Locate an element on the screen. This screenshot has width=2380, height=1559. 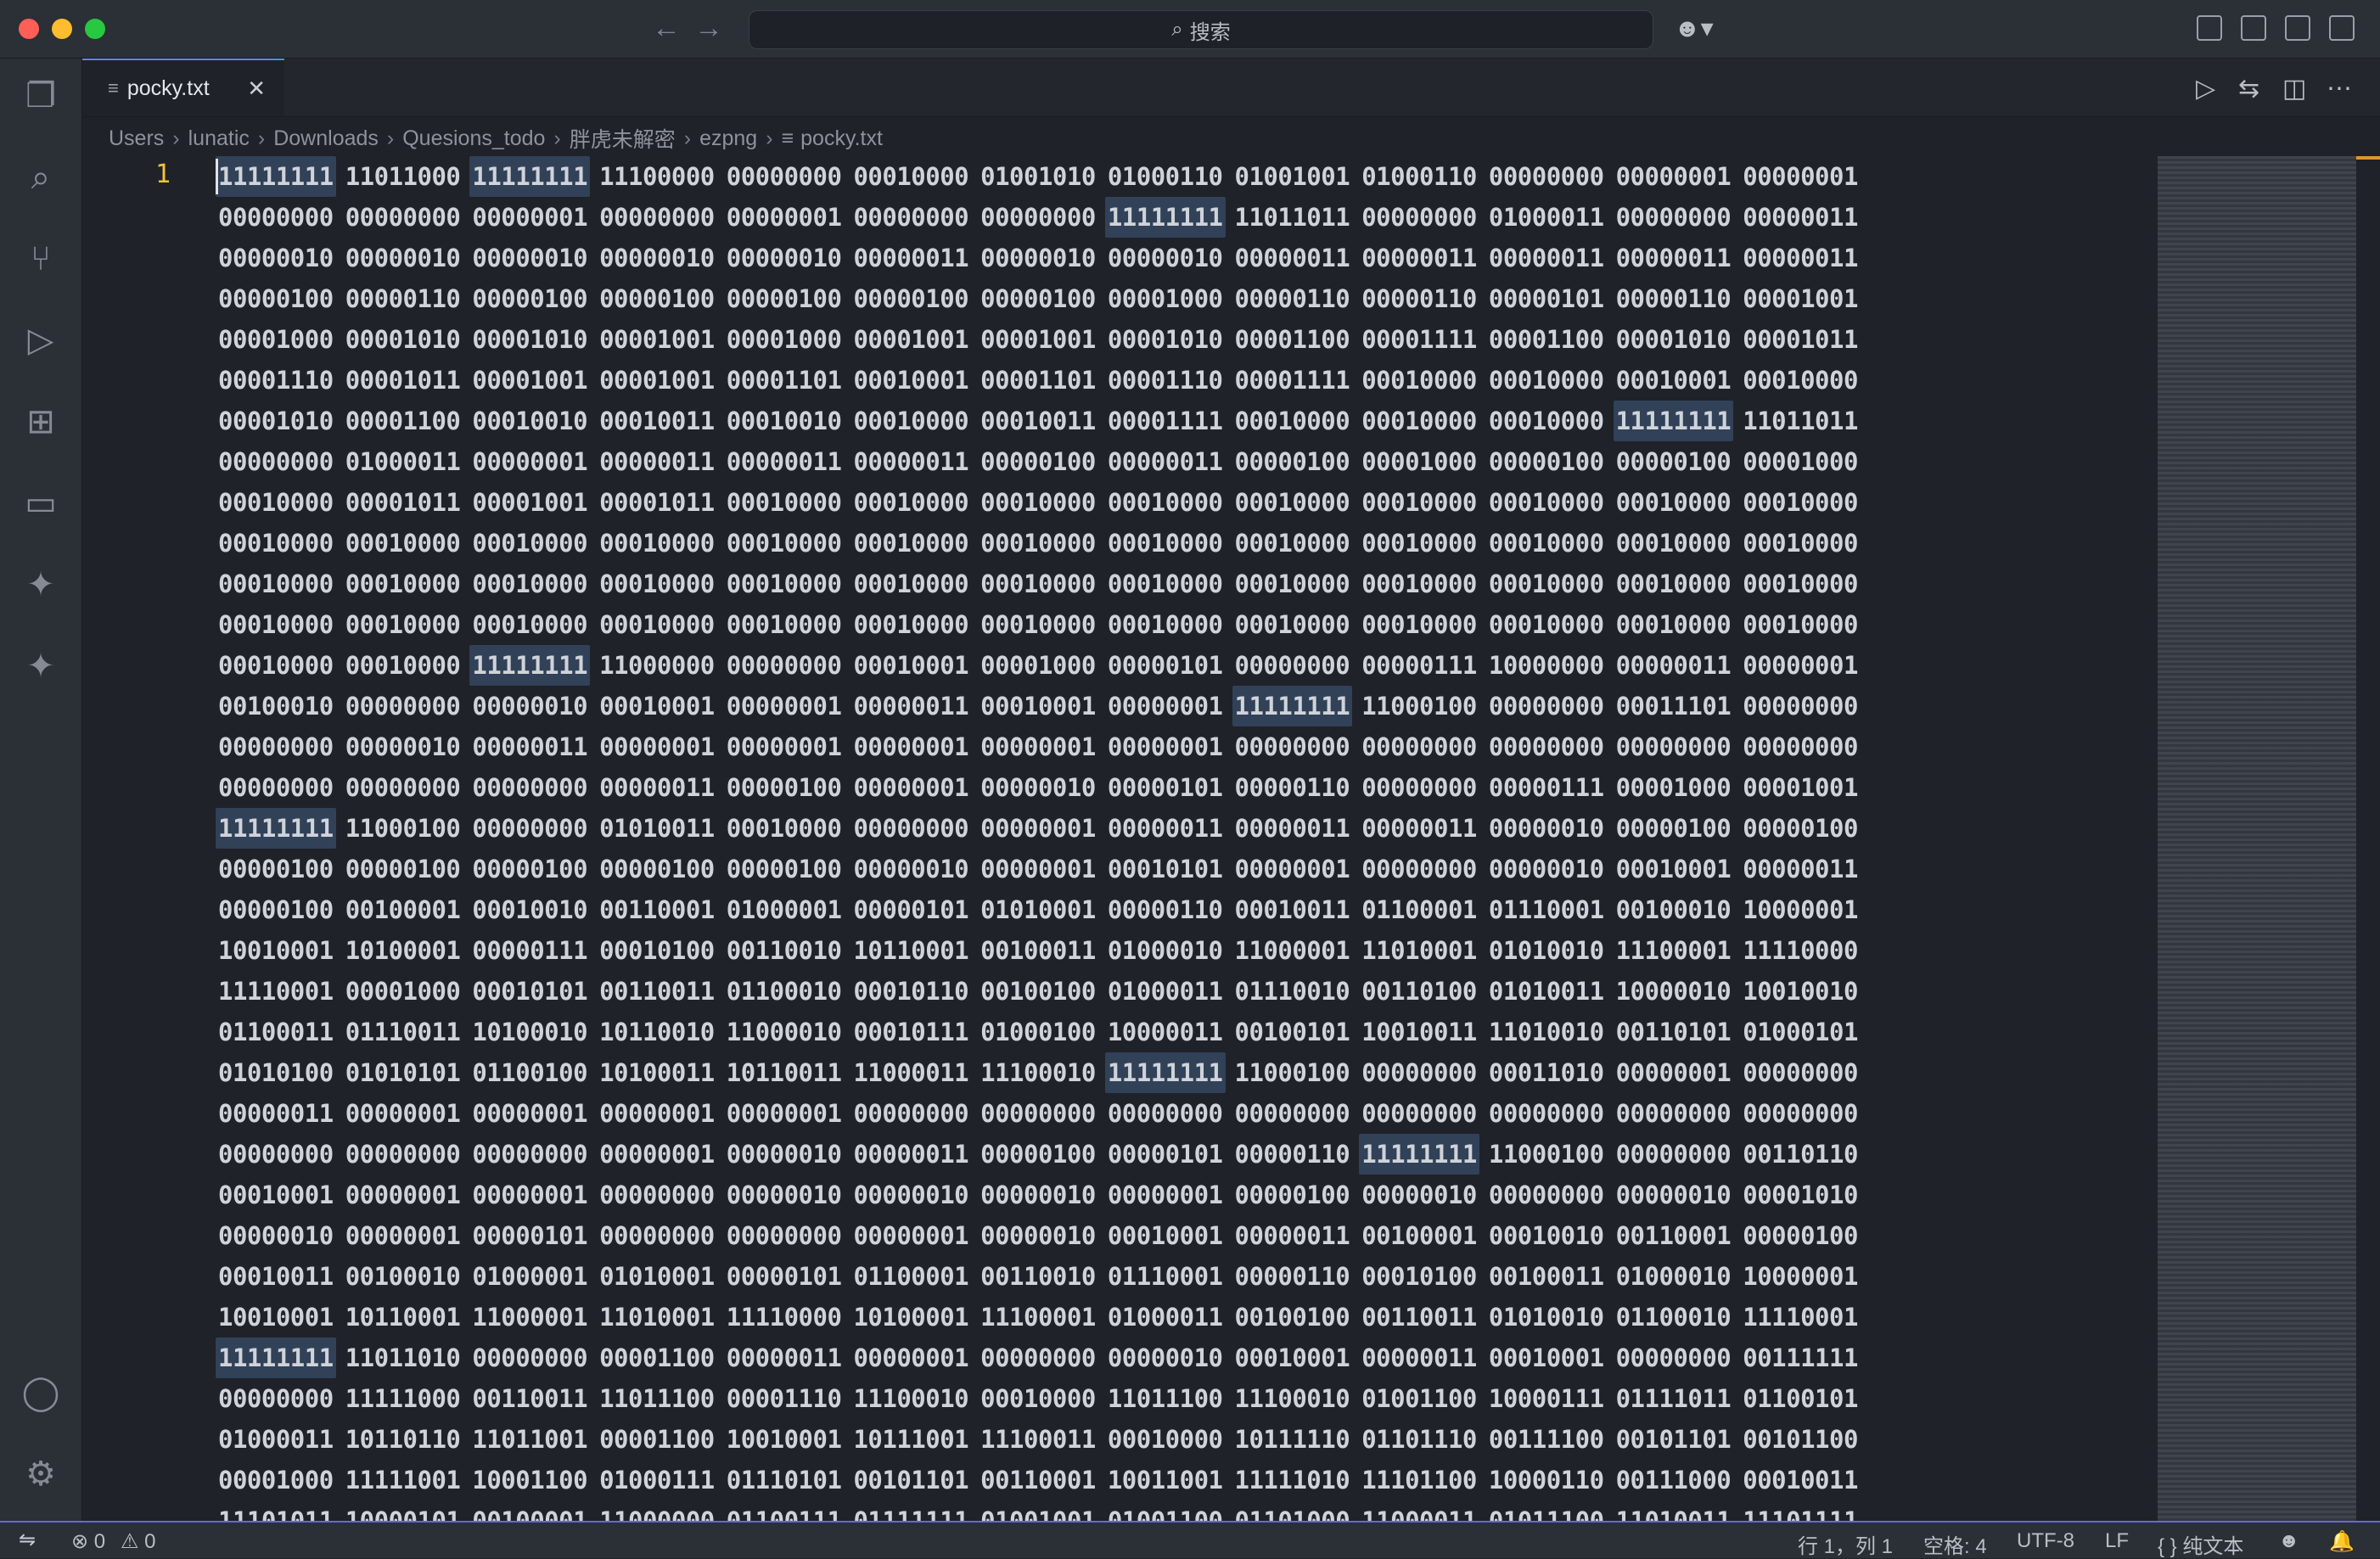
back-arrow-icon: ← is located at coordinates (666, 28).